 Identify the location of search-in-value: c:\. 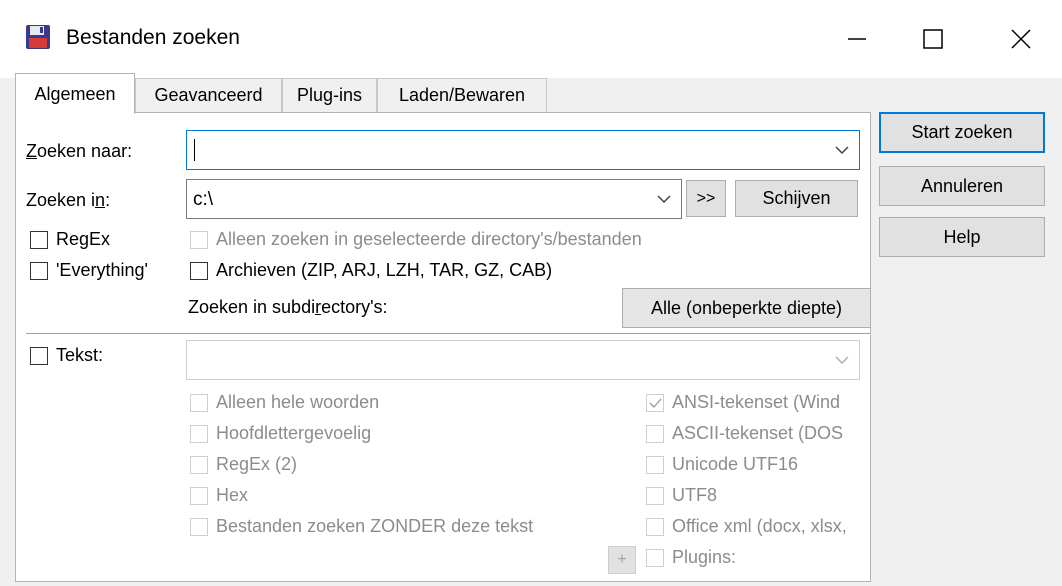
(203, 199).